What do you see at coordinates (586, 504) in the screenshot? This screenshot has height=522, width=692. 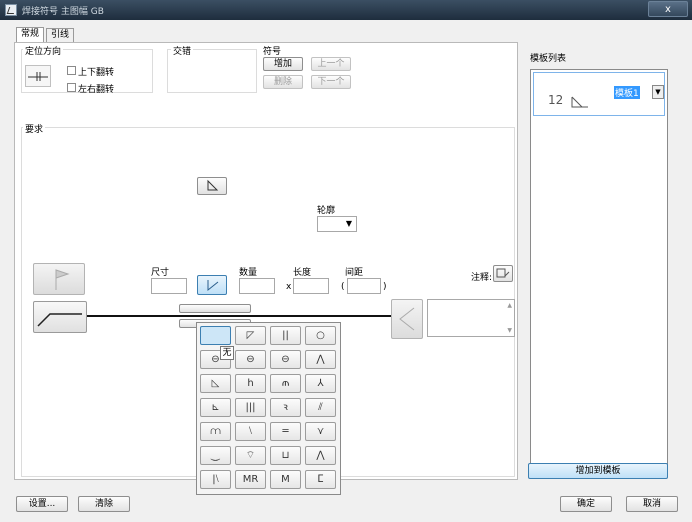 I see `ok-button: 确定` at bounding box center [586, 504].